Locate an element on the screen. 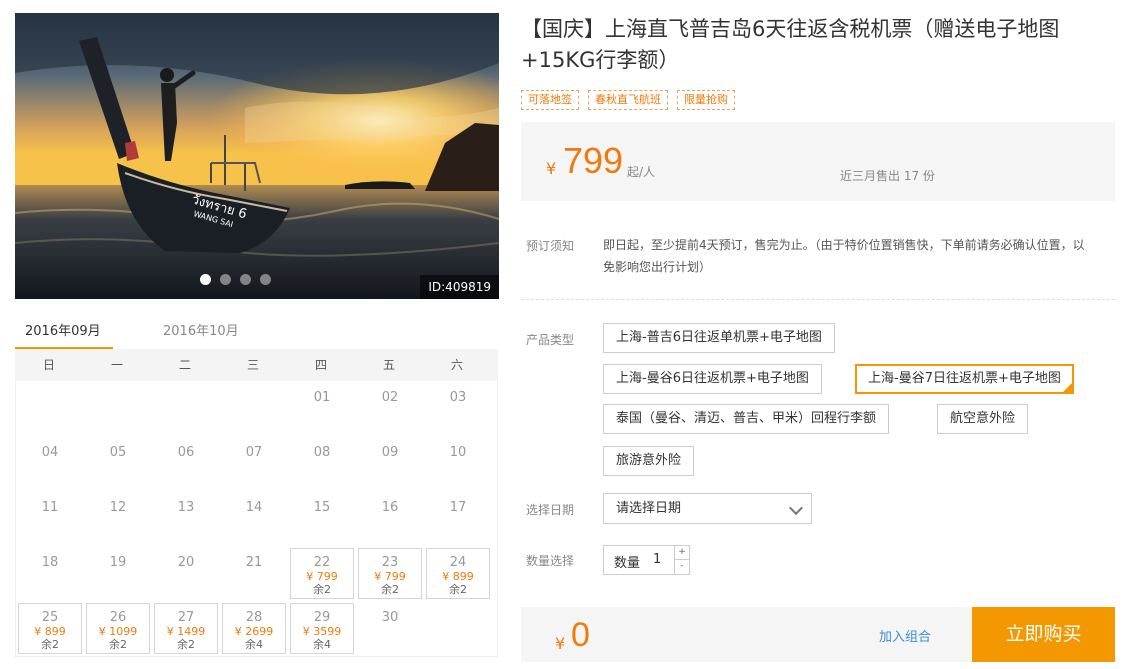  calendar-day: 14 is located at coordinates (254, 518).